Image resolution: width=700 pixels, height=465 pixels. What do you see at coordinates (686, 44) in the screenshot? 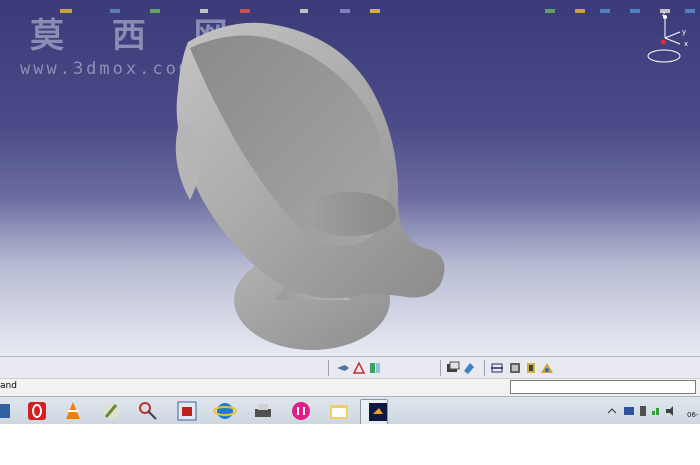
I see `compass-x-label: x` at bounding box center [686, 44].